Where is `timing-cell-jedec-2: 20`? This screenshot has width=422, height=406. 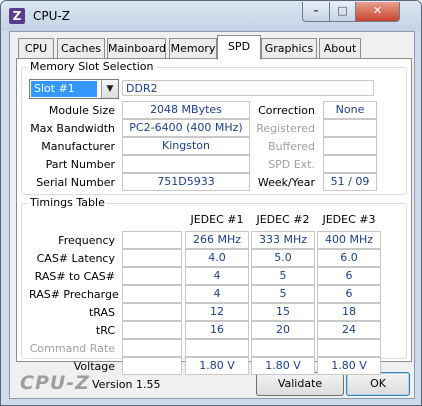 timing-cell-jedec-2: 20 is located at coordinates (283, 330).